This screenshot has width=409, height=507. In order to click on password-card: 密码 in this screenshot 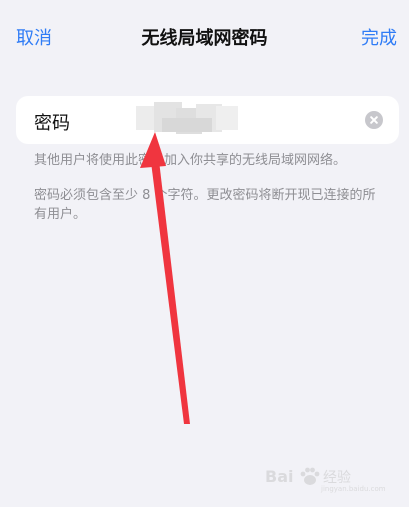, I will do `click(207, 120)`.